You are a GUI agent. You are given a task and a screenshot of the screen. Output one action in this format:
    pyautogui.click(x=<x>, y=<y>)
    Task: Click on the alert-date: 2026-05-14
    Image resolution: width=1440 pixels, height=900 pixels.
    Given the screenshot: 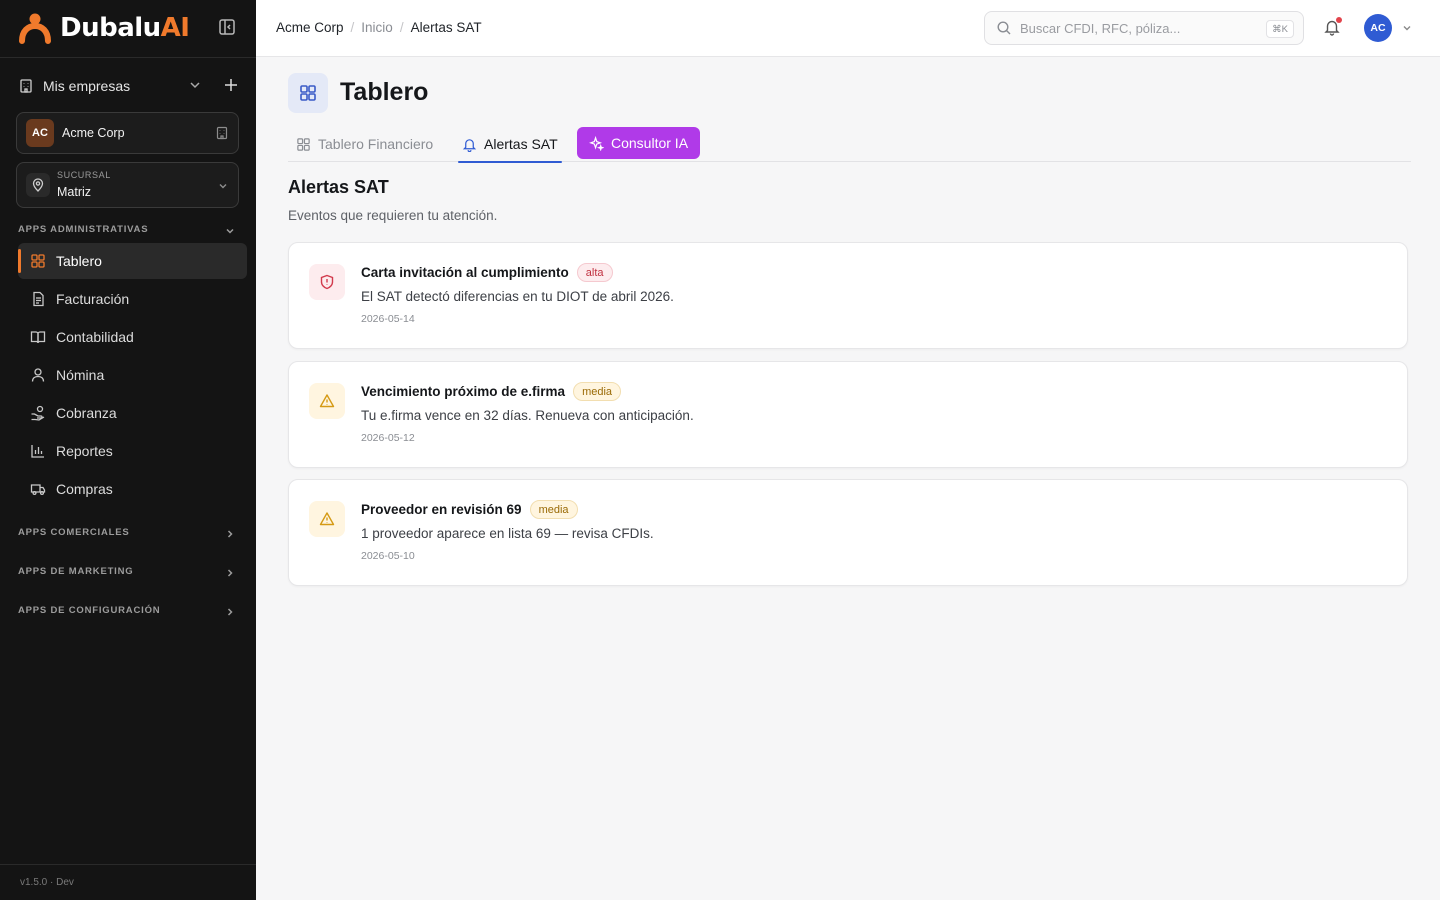 What is the action you would take?
    pyautogui.click(x=388, y=319)
    